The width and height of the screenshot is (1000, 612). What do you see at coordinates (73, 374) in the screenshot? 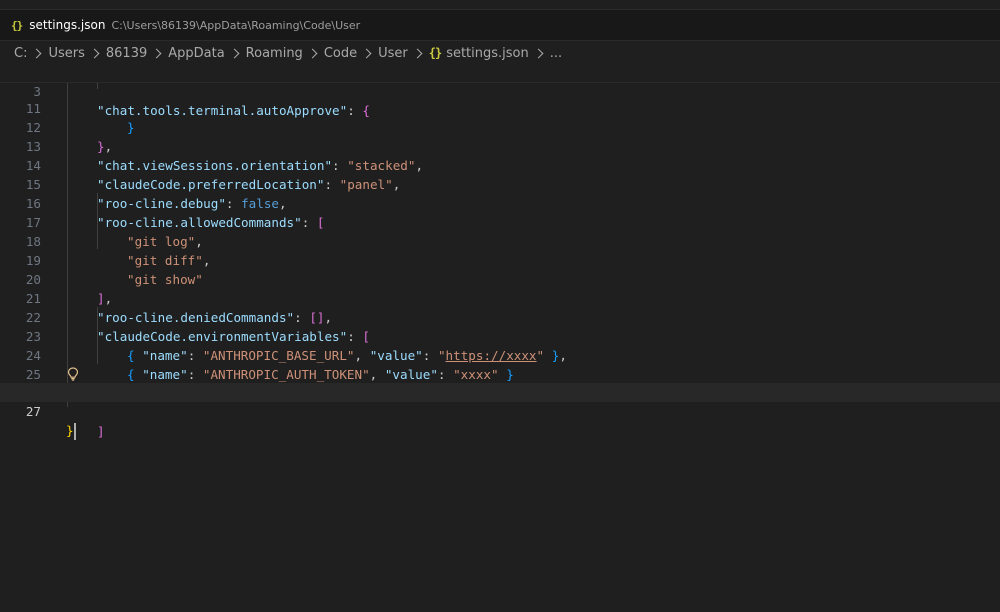
I see `lightbulb-icon` at bounding box center [73, 374].